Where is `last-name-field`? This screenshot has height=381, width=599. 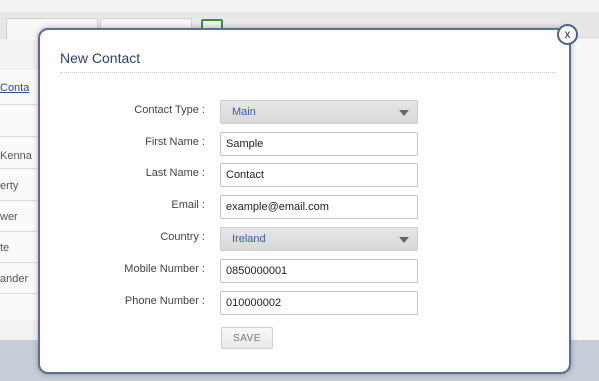
last-name-field is located at coordinates (319, 175).